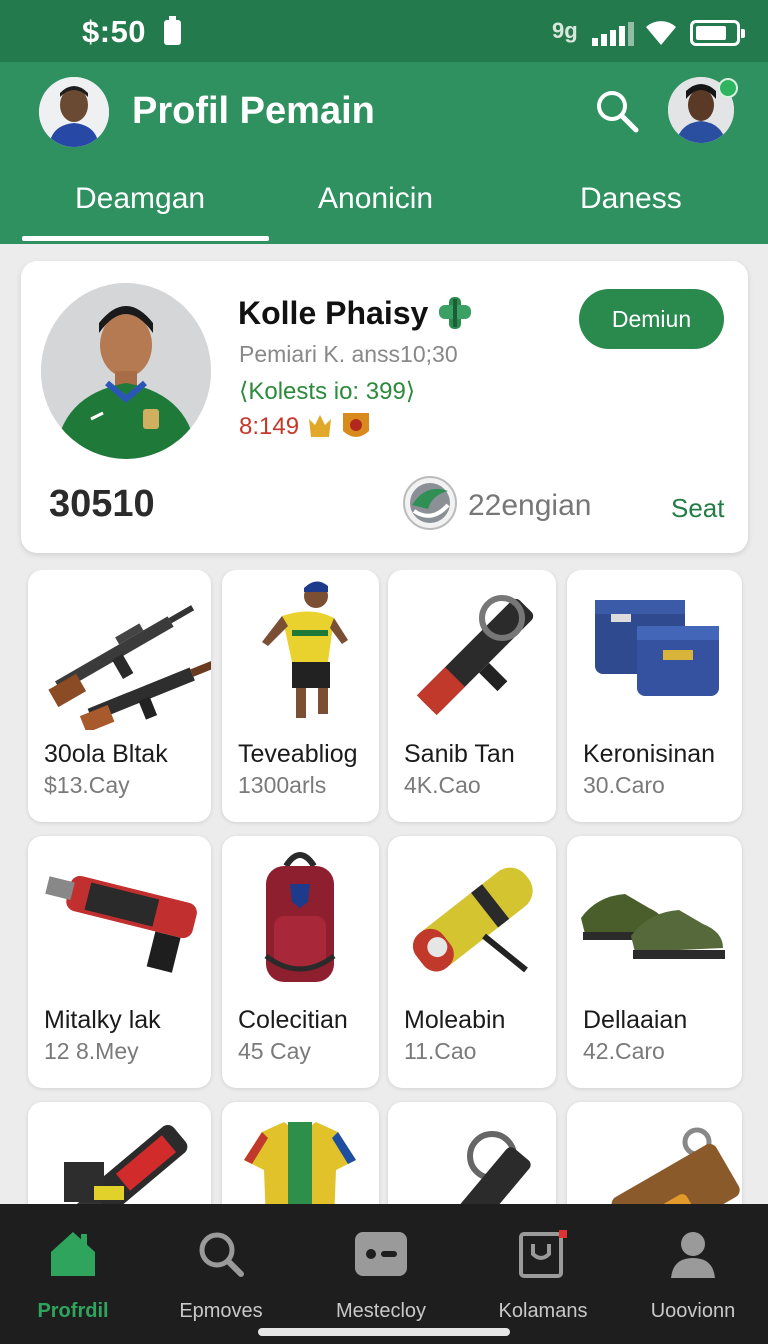 This screenshot has height=1344, width=768. What do you see at coordinates (73, 1311) in the screenshot?
I see `nav-label: Profrdil` at bounding box center [73, 1311].